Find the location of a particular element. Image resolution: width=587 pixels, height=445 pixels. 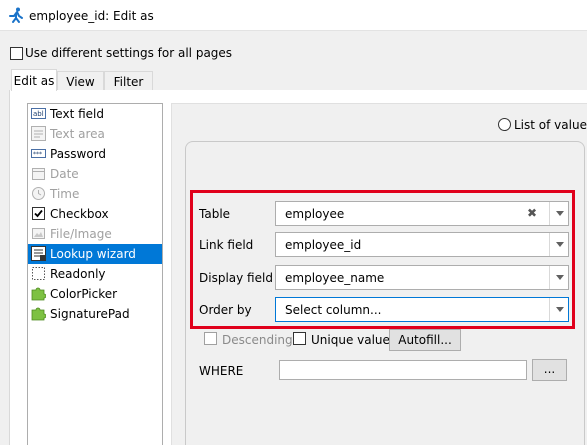

list-item-signaturepad: SignaturePad is located at coordinates (95, 314).